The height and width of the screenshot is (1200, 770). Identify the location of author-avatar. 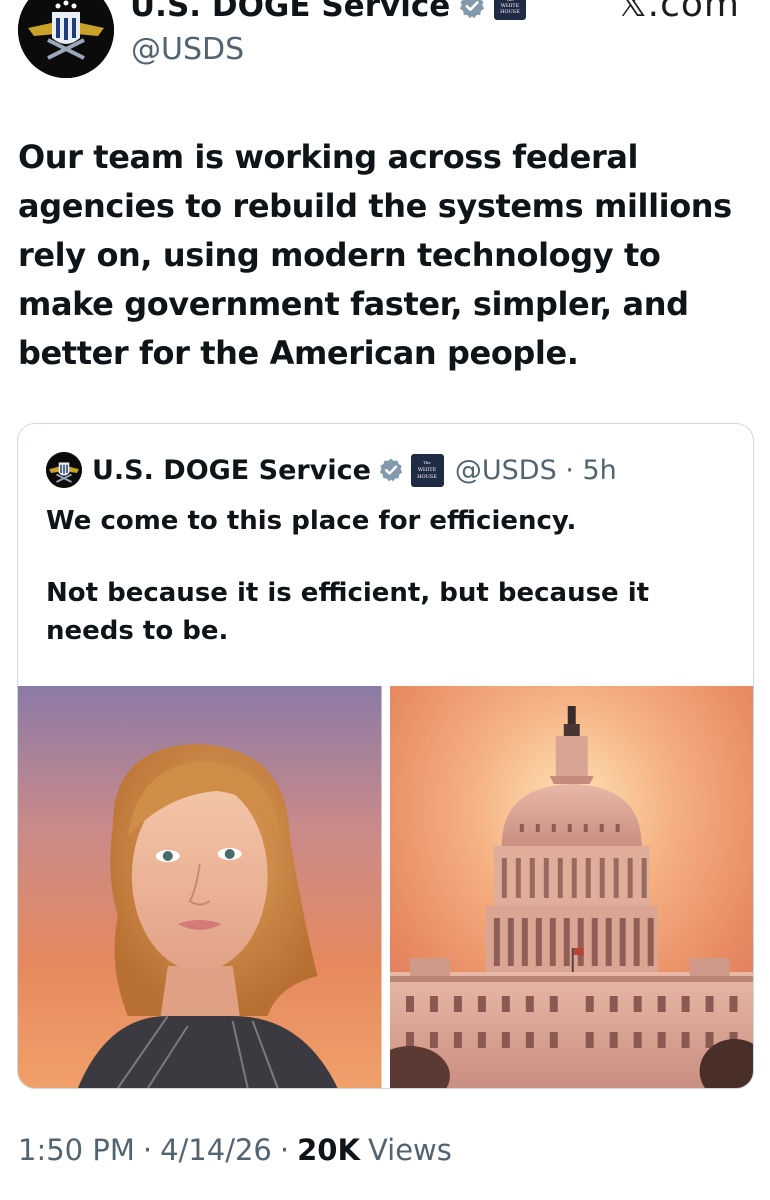
(66, 39).